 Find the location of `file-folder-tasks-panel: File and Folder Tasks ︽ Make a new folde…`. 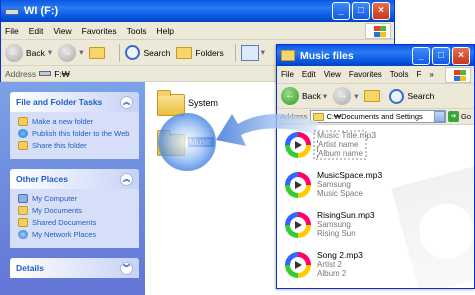

file-folder-tasks-panel: File and Folder Tasks ︽ Make a new folde… is located at coordinates (74, 125).